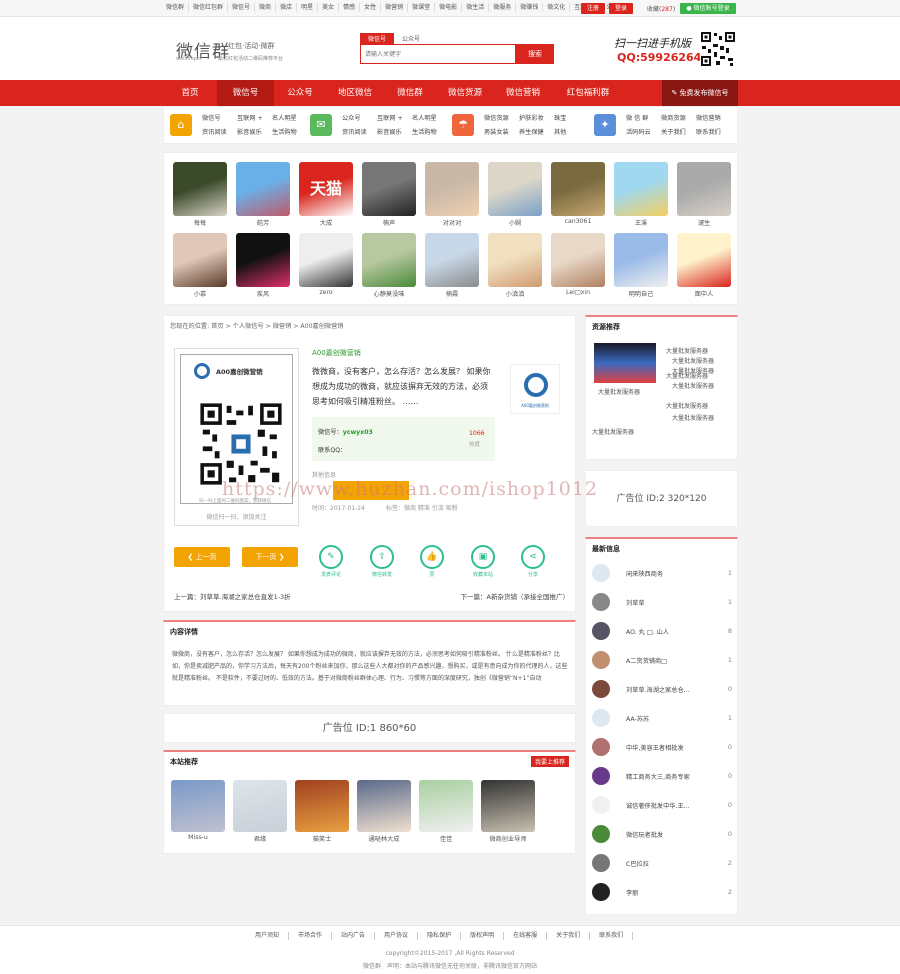 Image resolution: width=900 pixels, height=974 pixels. Describe the element at coordinates (621, 8) in the screenshot. I see `login-button: 登录` at that location.